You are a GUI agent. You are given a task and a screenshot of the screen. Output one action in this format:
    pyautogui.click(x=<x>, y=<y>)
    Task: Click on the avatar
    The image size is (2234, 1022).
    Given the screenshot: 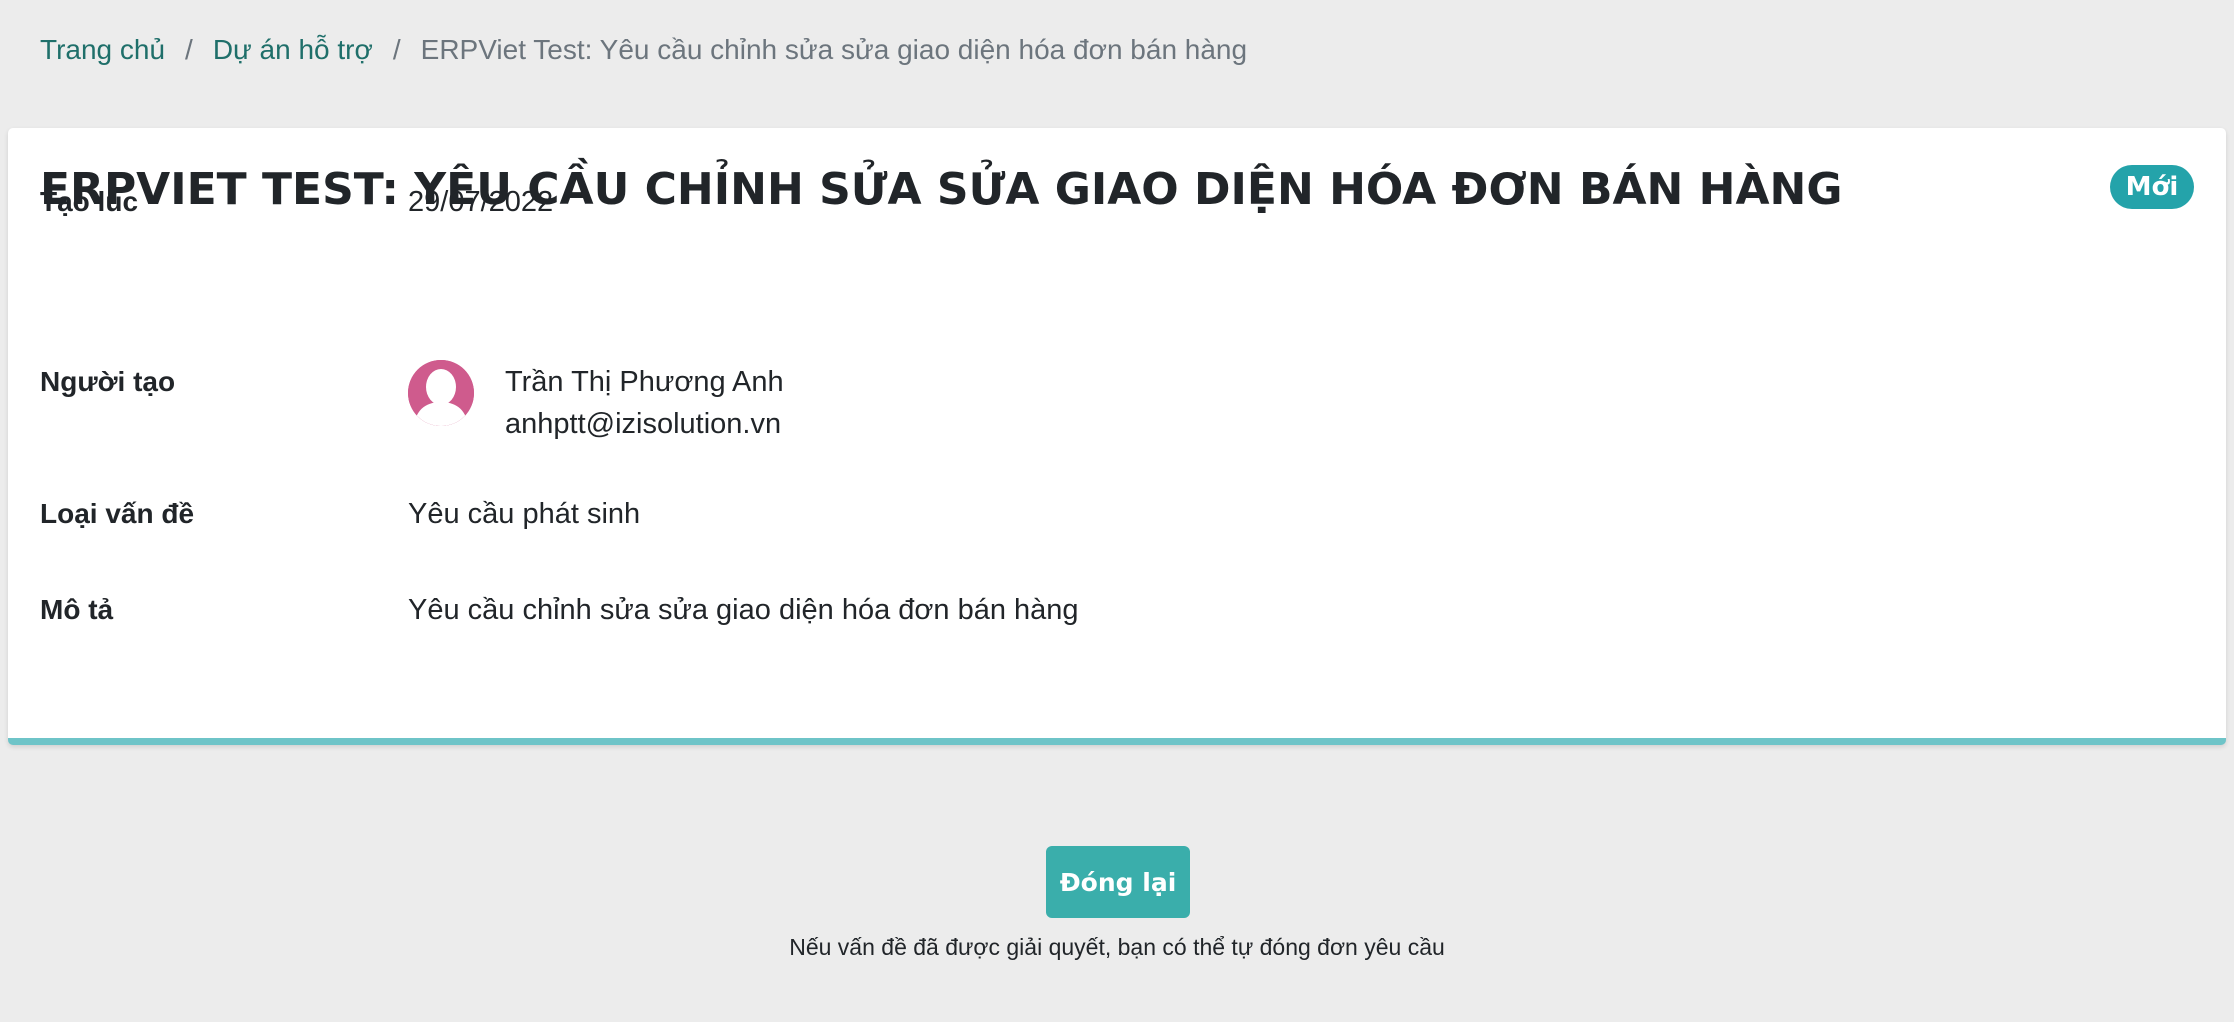 What is the action you would take?
    pyautogui.click(x=441, y=393)
    